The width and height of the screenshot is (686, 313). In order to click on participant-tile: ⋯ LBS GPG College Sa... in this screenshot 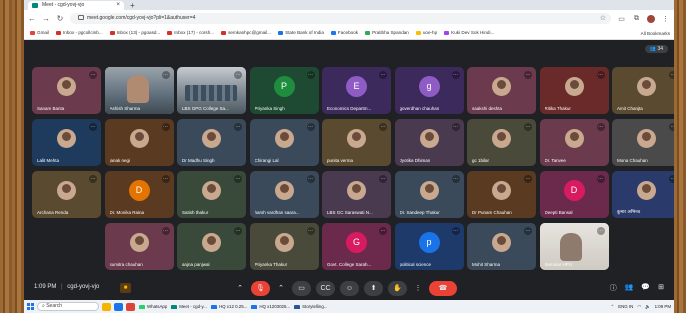, I will do `click(211, 90)`.